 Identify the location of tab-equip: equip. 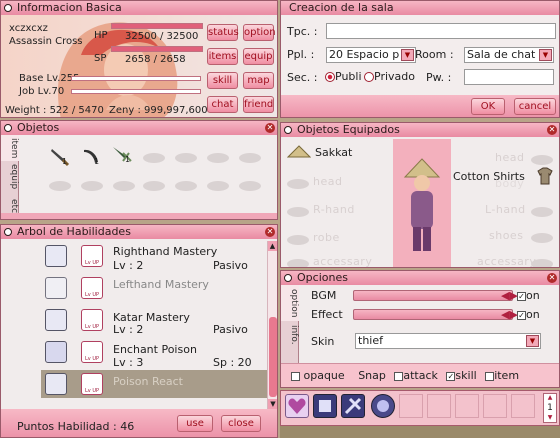
(10, 177).